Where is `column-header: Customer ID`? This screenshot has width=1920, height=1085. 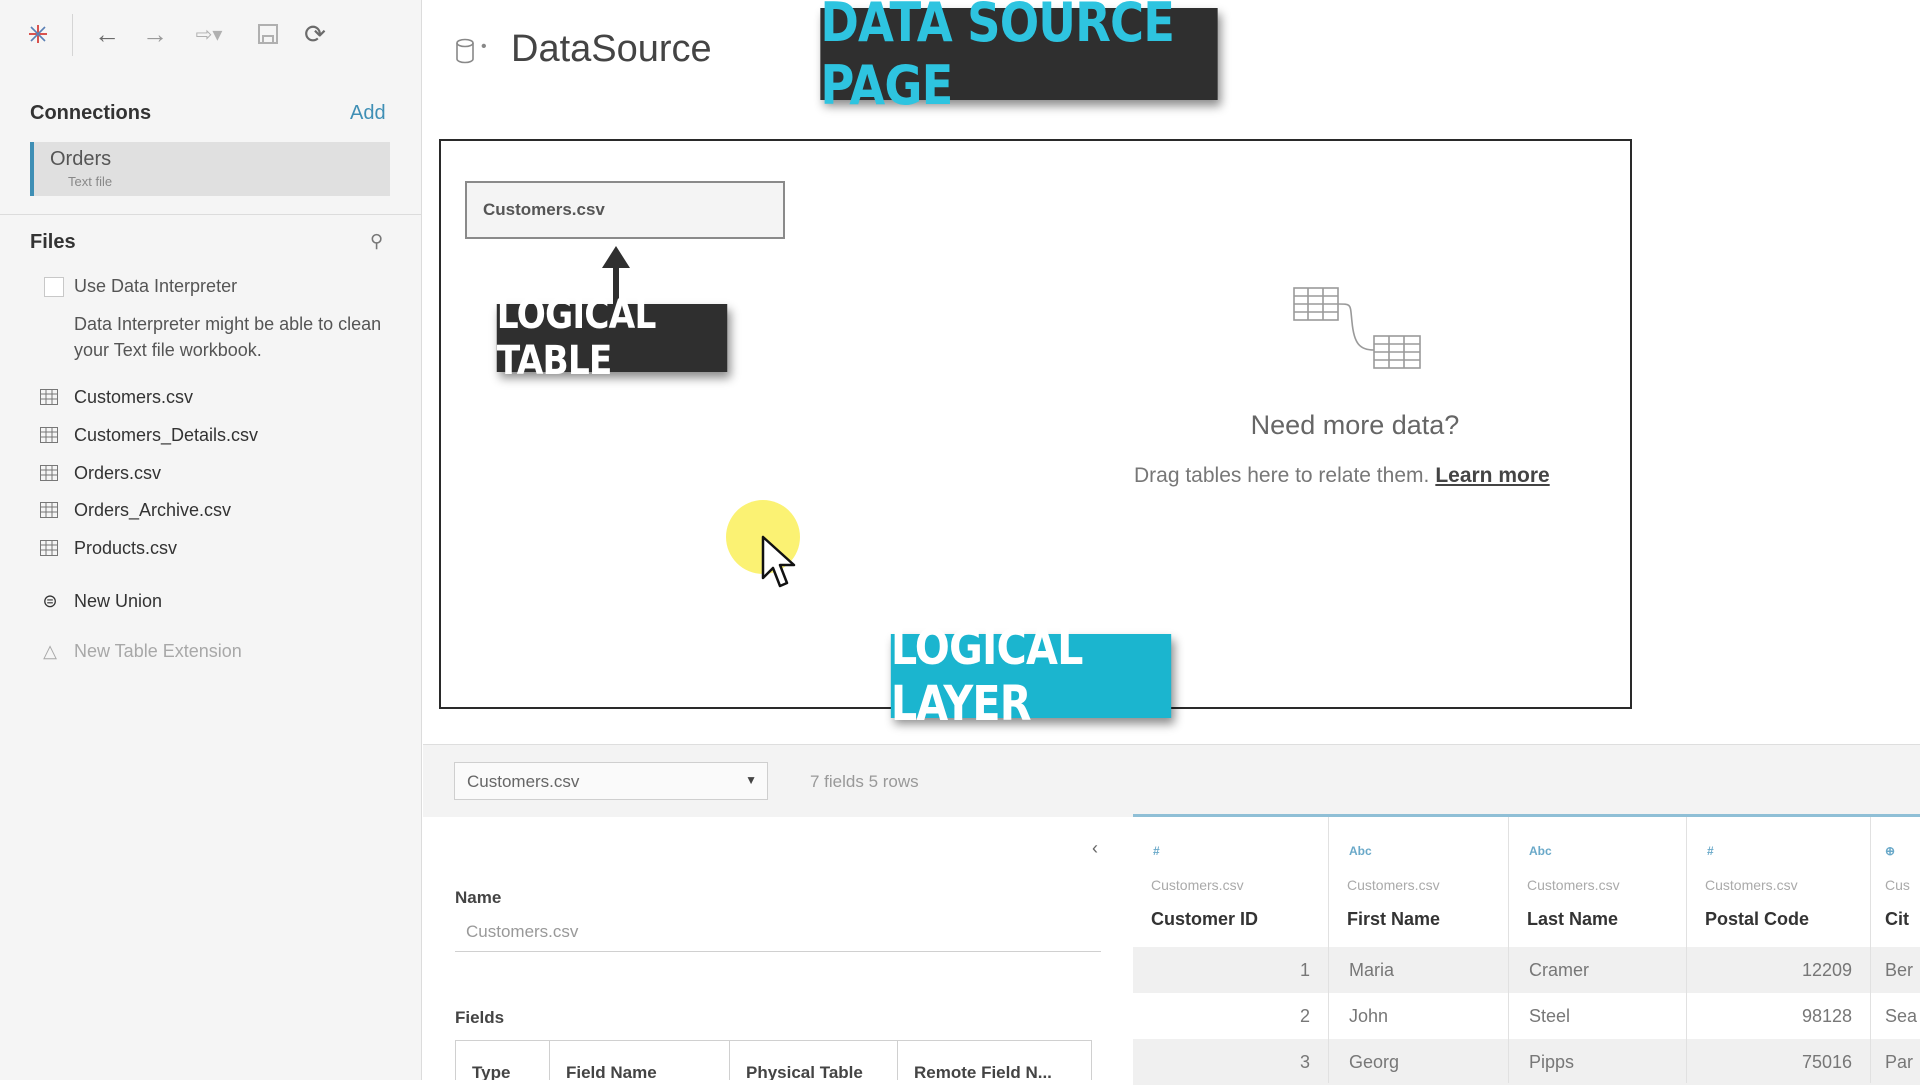
column-header: Customer ID is located at coordinates (1204, 919).